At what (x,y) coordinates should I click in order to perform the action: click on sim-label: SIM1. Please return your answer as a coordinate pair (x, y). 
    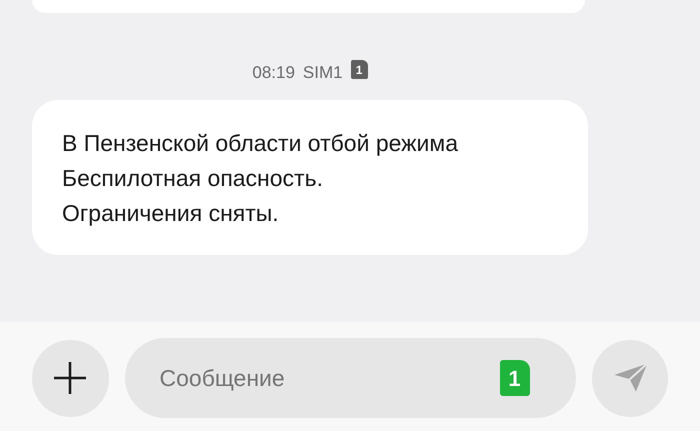
    Looking at the image, I should click on (322, 73).